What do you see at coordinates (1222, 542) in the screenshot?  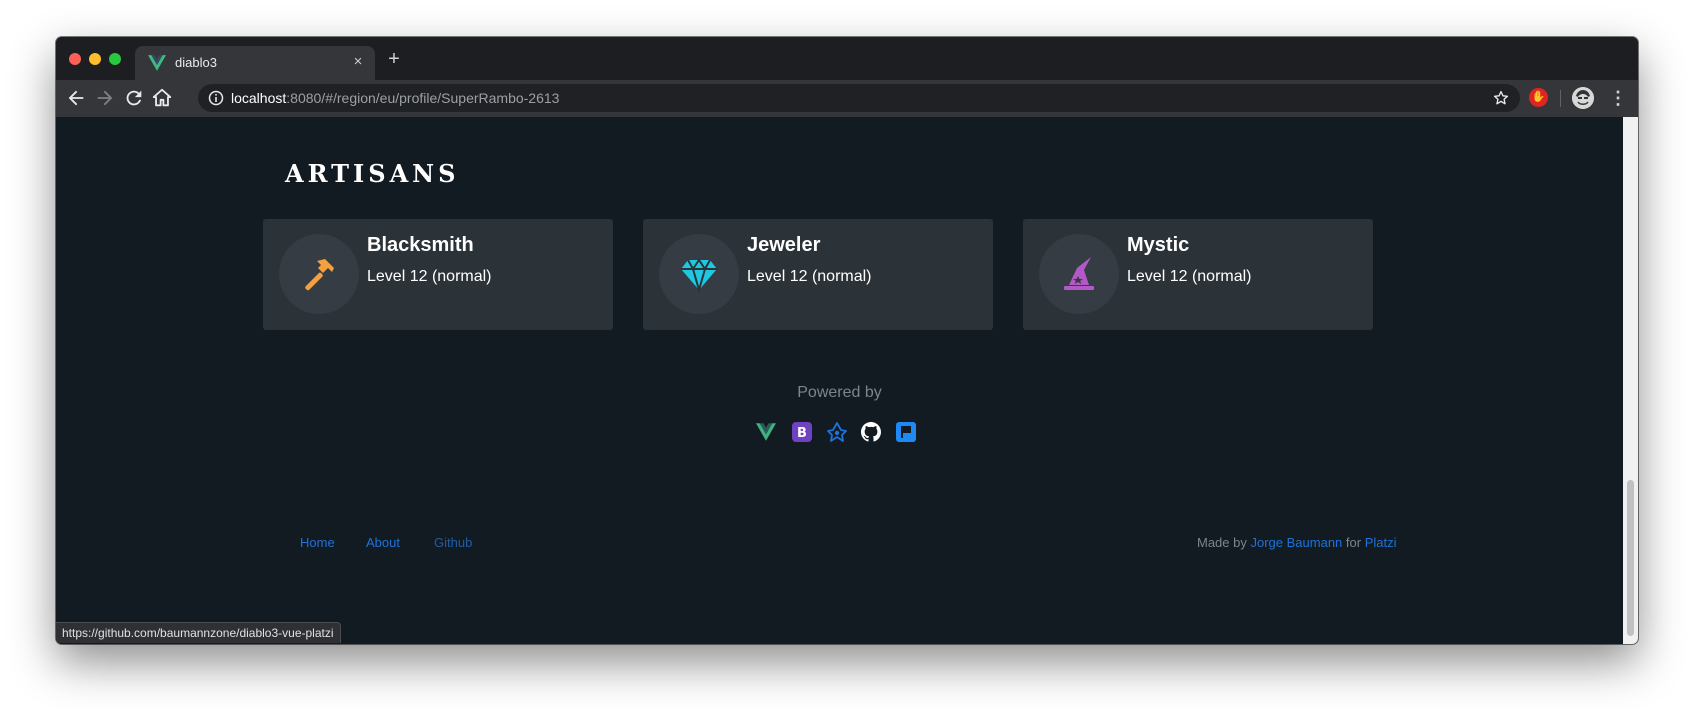 I see `made-by-text: Made by` at bounding box center [1222, 542].